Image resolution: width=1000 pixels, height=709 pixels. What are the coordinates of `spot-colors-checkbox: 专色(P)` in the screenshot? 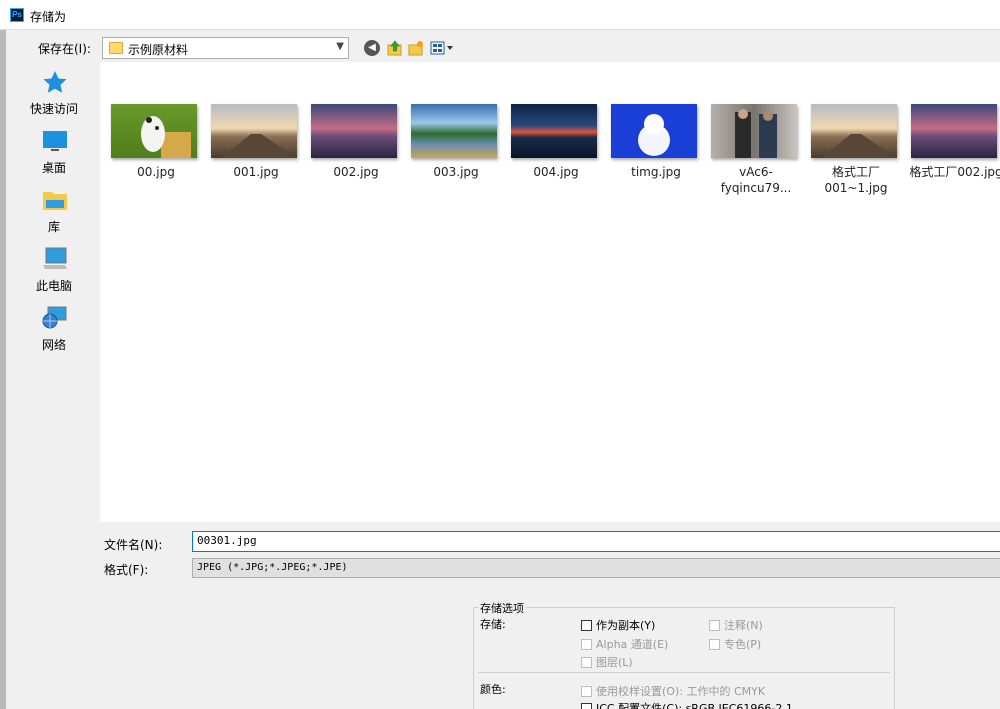 It's located at (735, 644).